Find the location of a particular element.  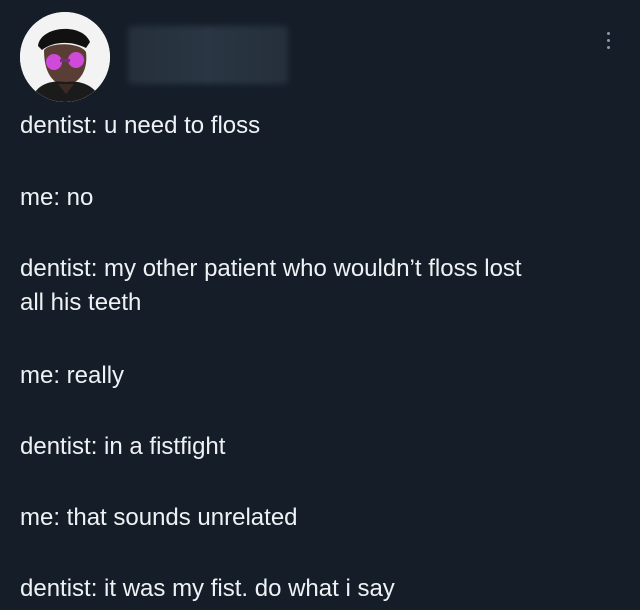

tweet-line: dentist: in a fistfight is located at coordinates (123, 446).